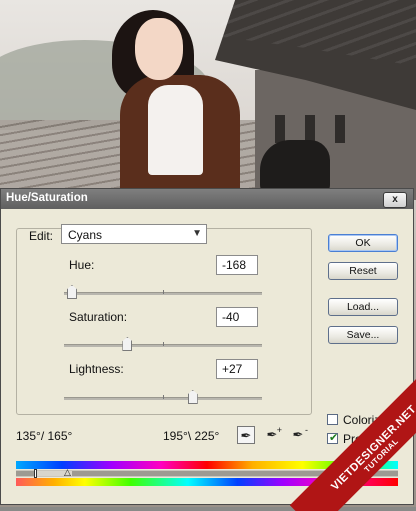 The height and width of the screenshot is (511, 416). I want to click on chevron-down-icon: ▼, so click(197, 233).